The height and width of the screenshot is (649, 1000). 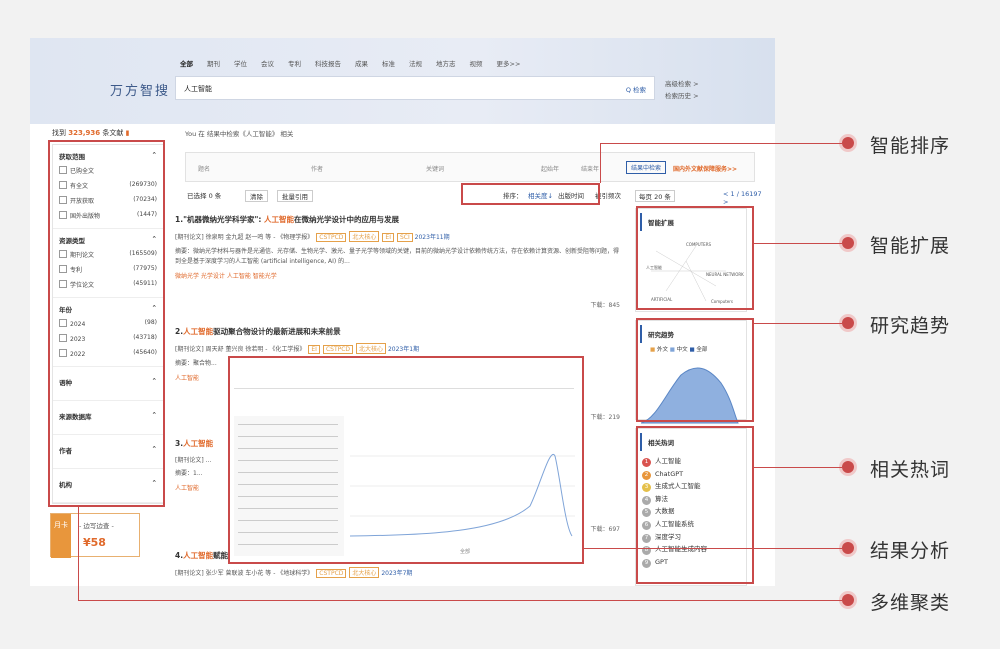 I want to click on tab: 成果, so click(x=361, y=63).